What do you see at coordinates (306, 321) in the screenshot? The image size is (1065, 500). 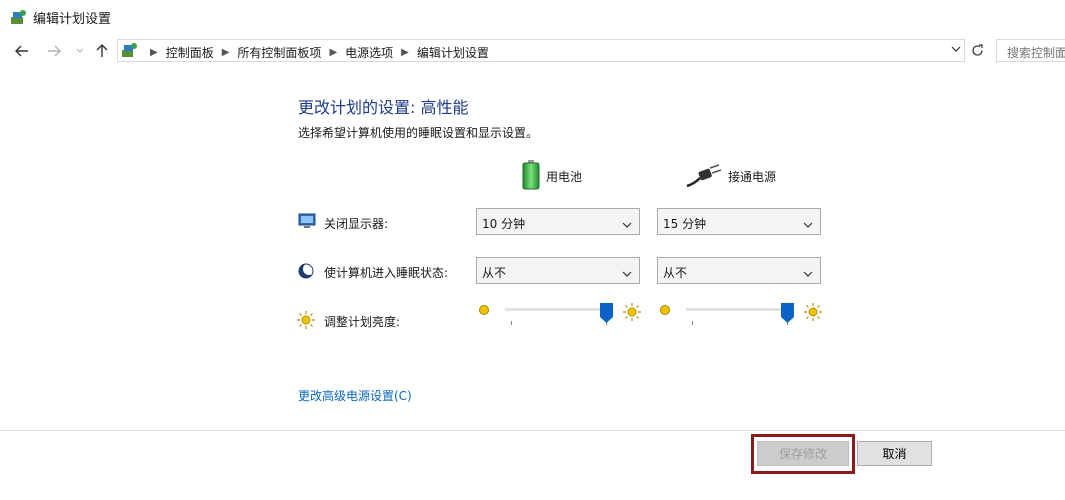 I see `brightness-sun-icon` at bounding box center [306, 321].